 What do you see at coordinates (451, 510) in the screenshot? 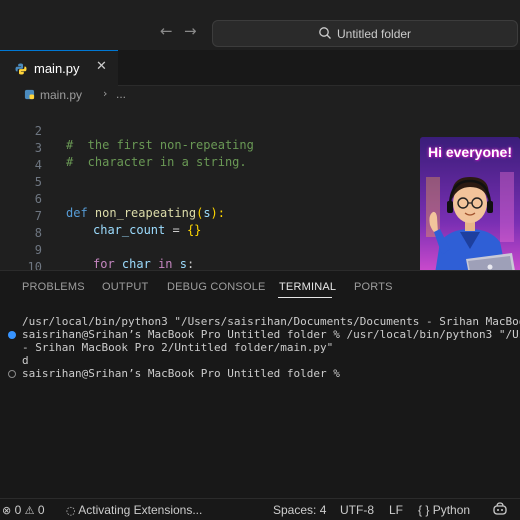
I see `language-label: Python` at bounding box center [451, 510].